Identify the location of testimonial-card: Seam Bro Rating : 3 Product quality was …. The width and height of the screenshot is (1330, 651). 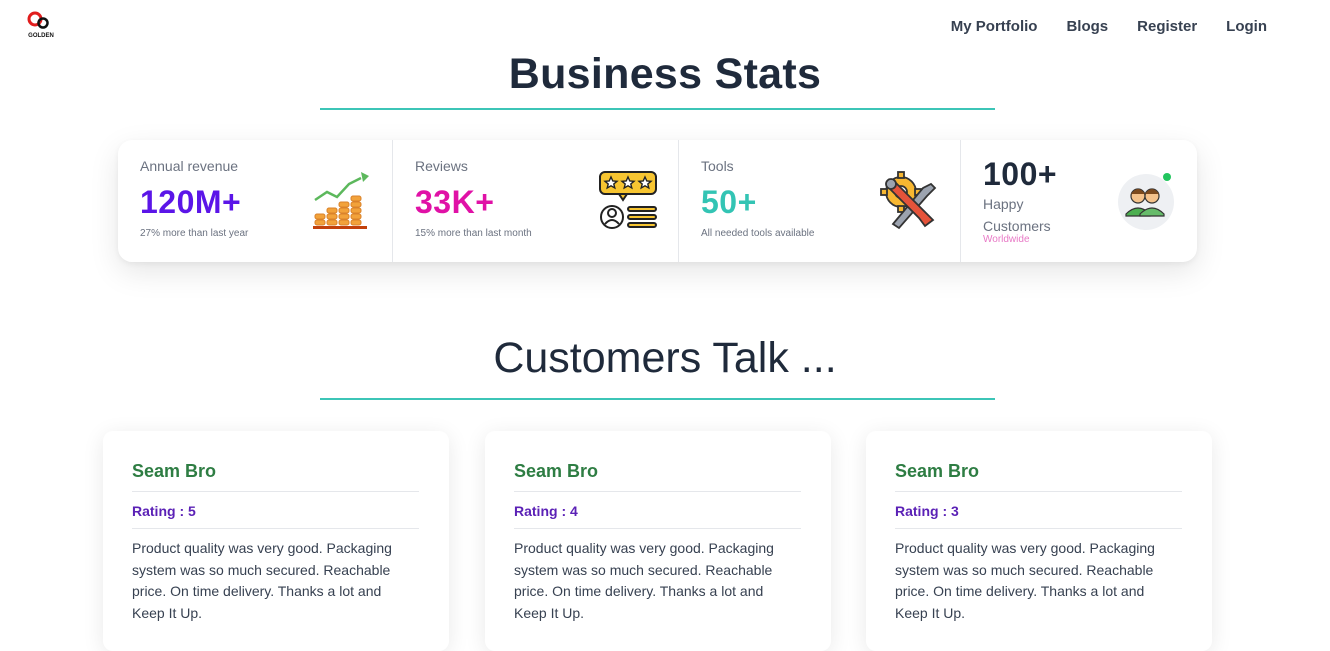
(1039, 541).